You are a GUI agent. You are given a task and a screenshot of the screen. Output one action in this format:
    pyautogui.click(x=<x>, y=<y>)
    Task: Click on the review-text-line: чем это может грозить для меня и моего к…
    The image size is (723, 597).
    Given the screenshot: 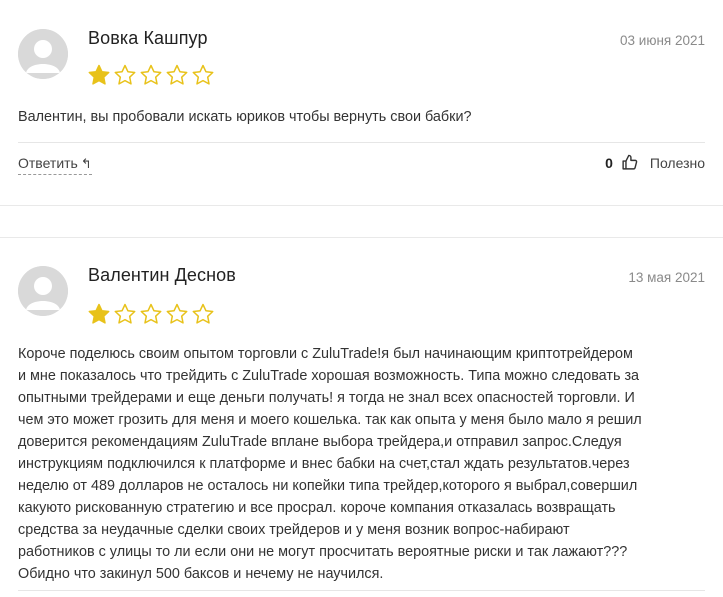 What is the action you would take?
    pyautogui.click(x=330, y=420)
    